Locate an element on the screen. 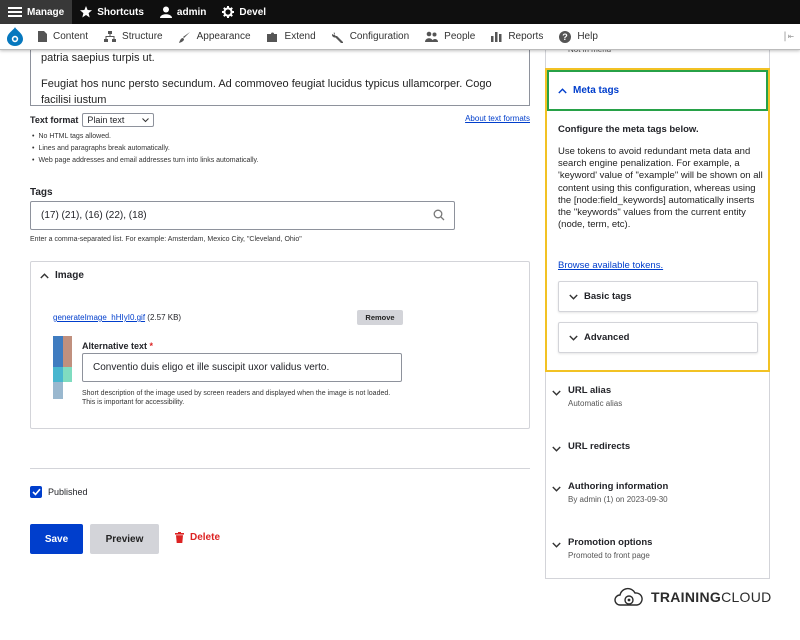  menu-item-appearance: Appearance is located at coordinates (215, 37).